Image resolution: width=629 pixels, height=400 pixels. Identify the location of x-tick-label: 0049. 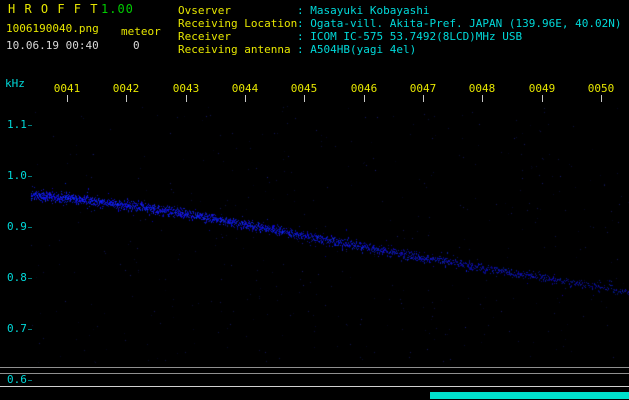
(542, 88).